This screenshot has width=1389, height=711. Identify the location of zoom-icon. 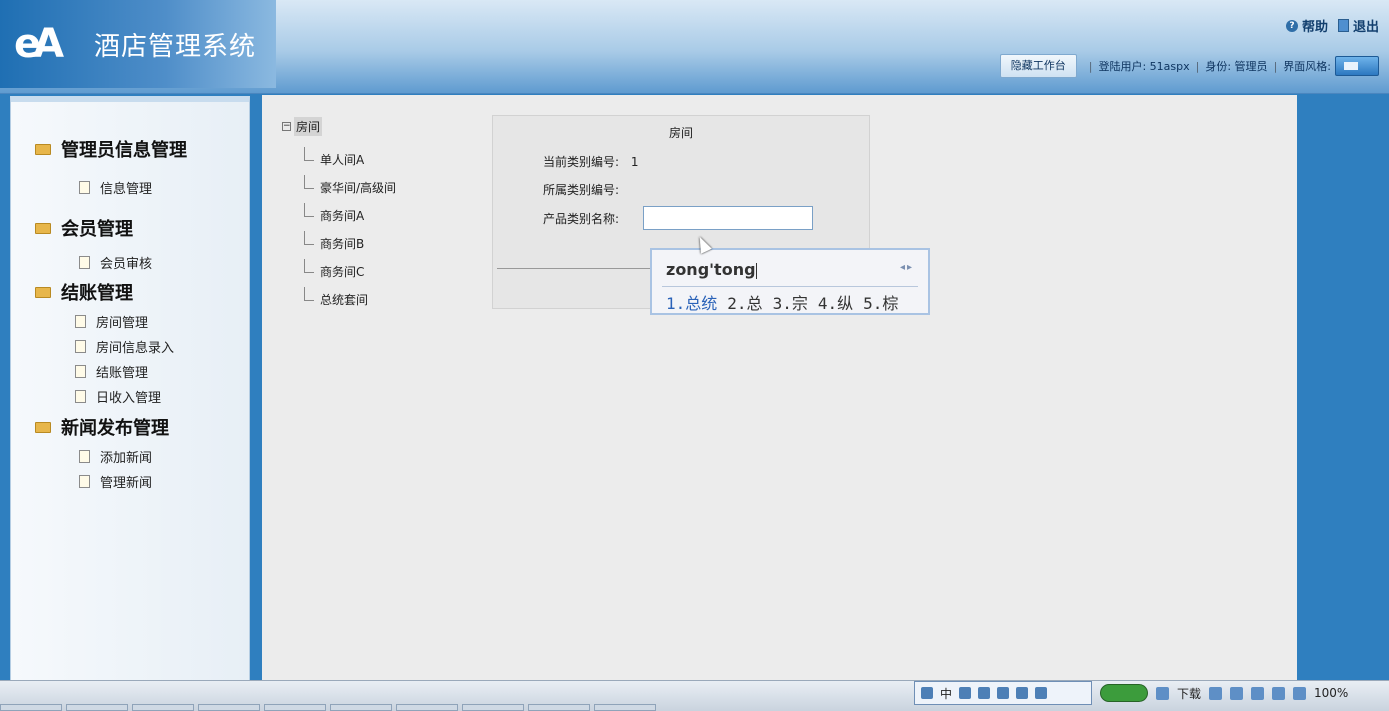
(1300, 693).